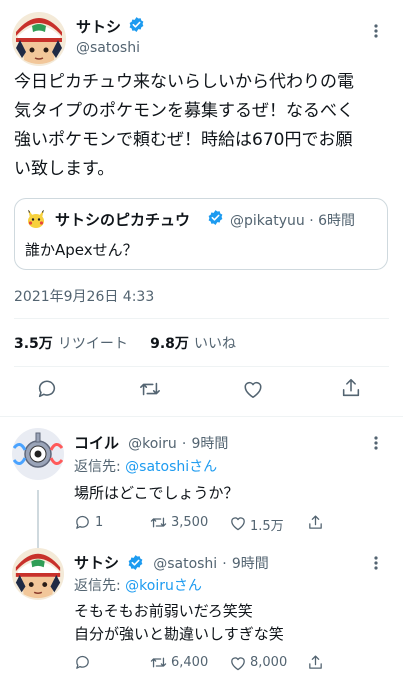 Image resolution: width=403 pixels, height=680 pixels. What do you see at coordinates (169, 344) in the screenshot?
I see `likes-count: 9.8万` at bounding box center [169, 344].